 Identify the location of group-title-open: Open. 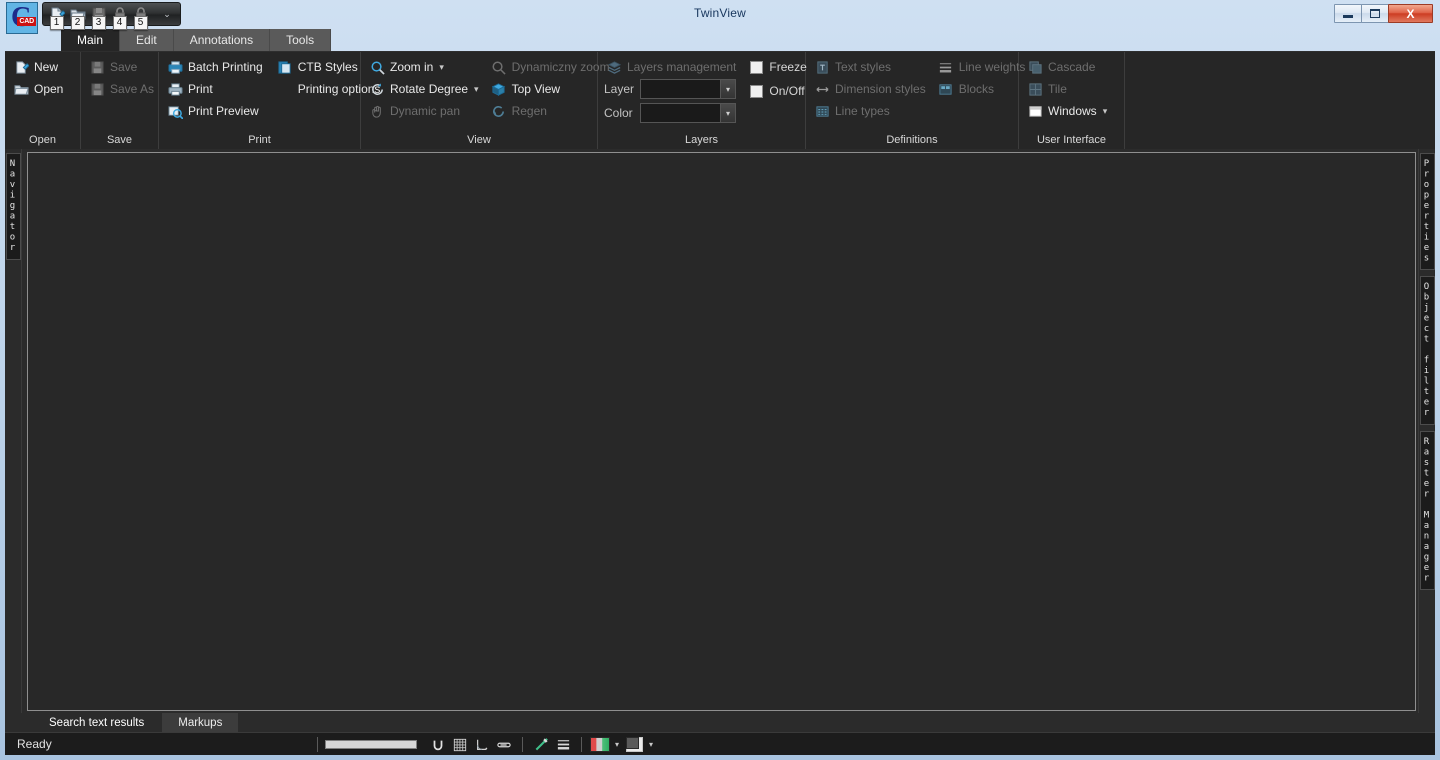
(42, 140).